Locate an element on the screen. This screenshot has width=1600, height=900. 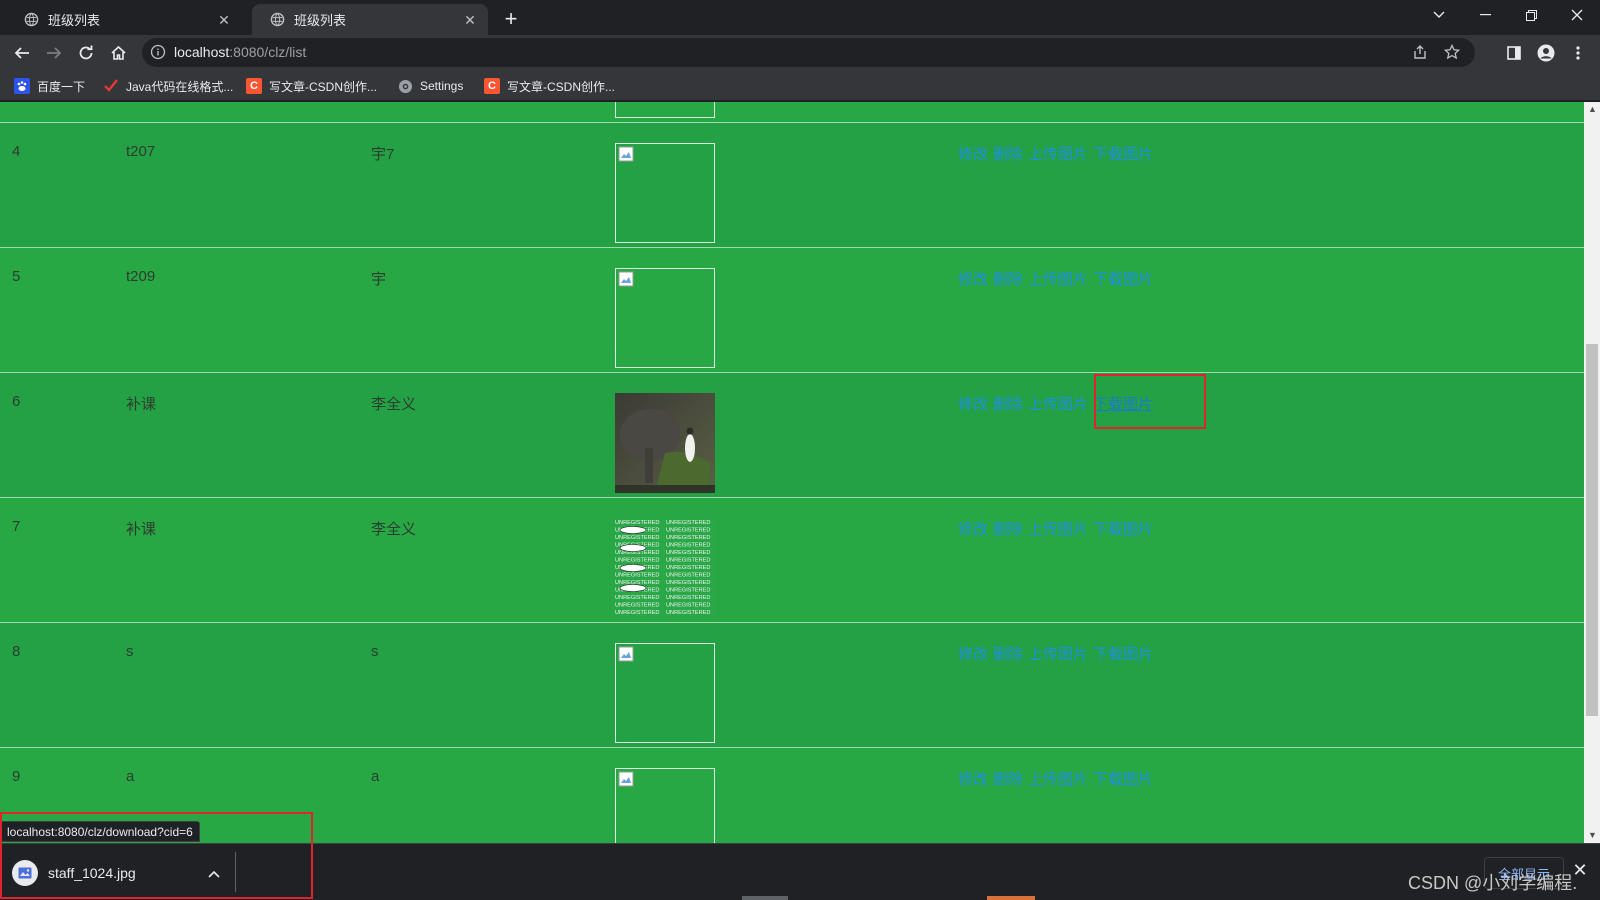
highlight-box is located at coordinates (156, 855).